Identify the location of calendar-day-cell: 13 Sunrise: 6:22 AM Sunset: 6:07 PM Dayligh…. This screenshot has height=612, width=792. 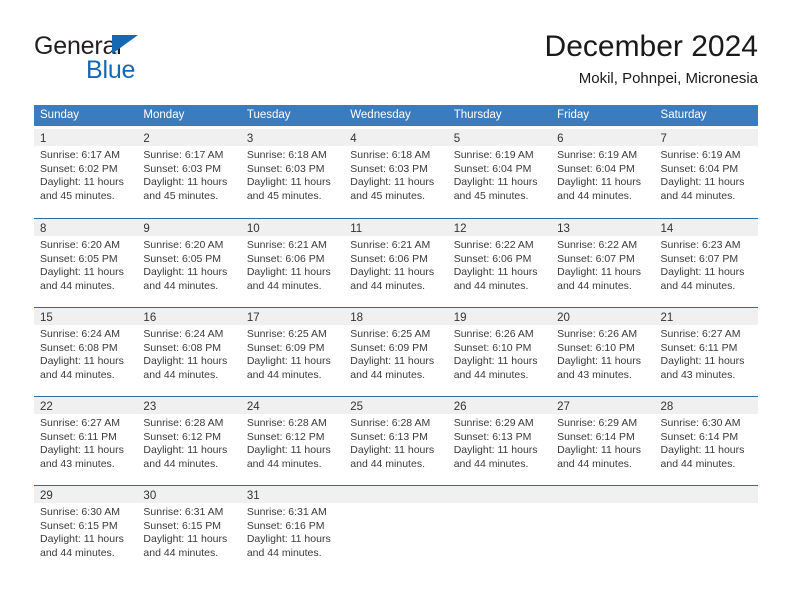
(603, 263).